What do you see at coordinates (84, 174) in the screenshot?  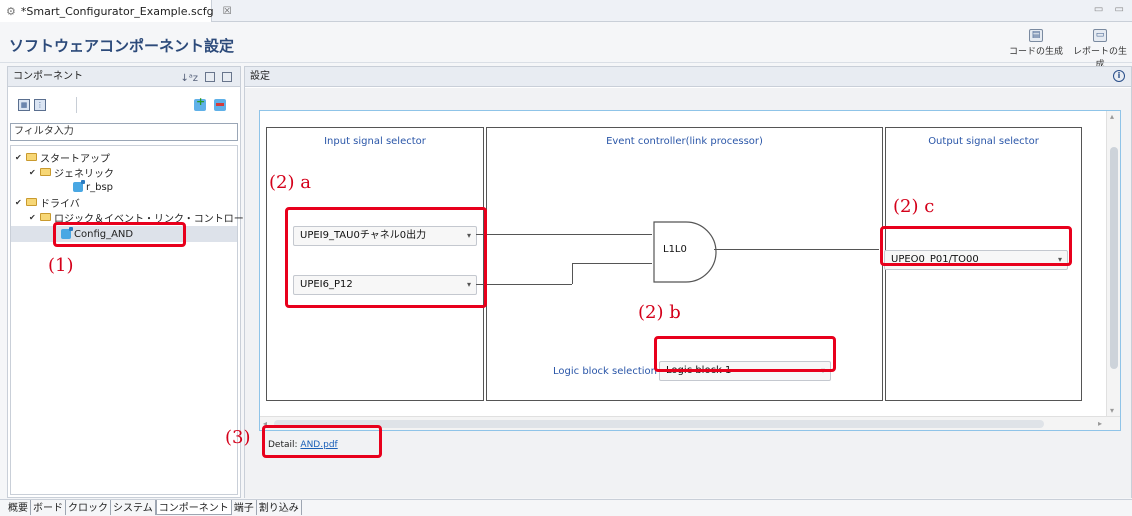 I see `tree-label: ジェネリック` at bounding box center [84, 174].